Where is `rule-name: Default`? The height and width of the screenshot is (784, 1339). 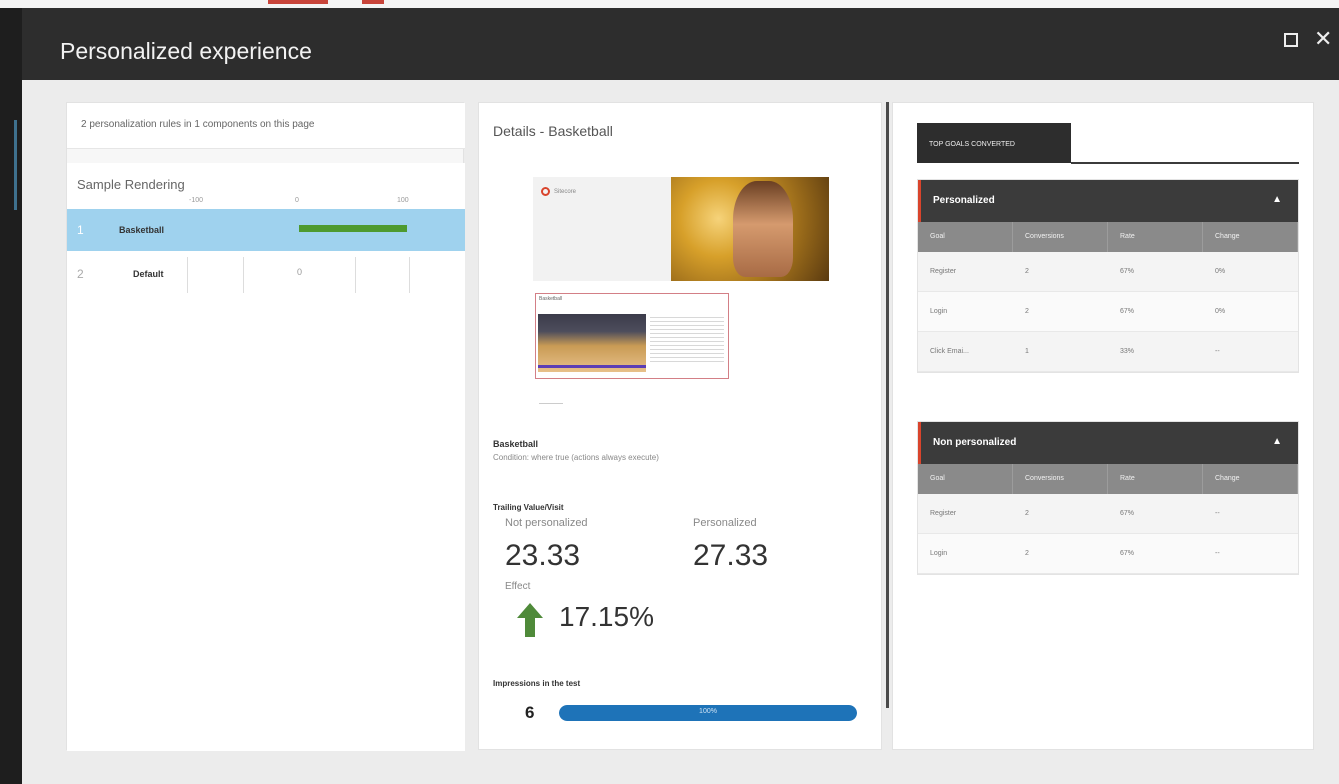
rule-name: Default is located at coordinates (148, 274).